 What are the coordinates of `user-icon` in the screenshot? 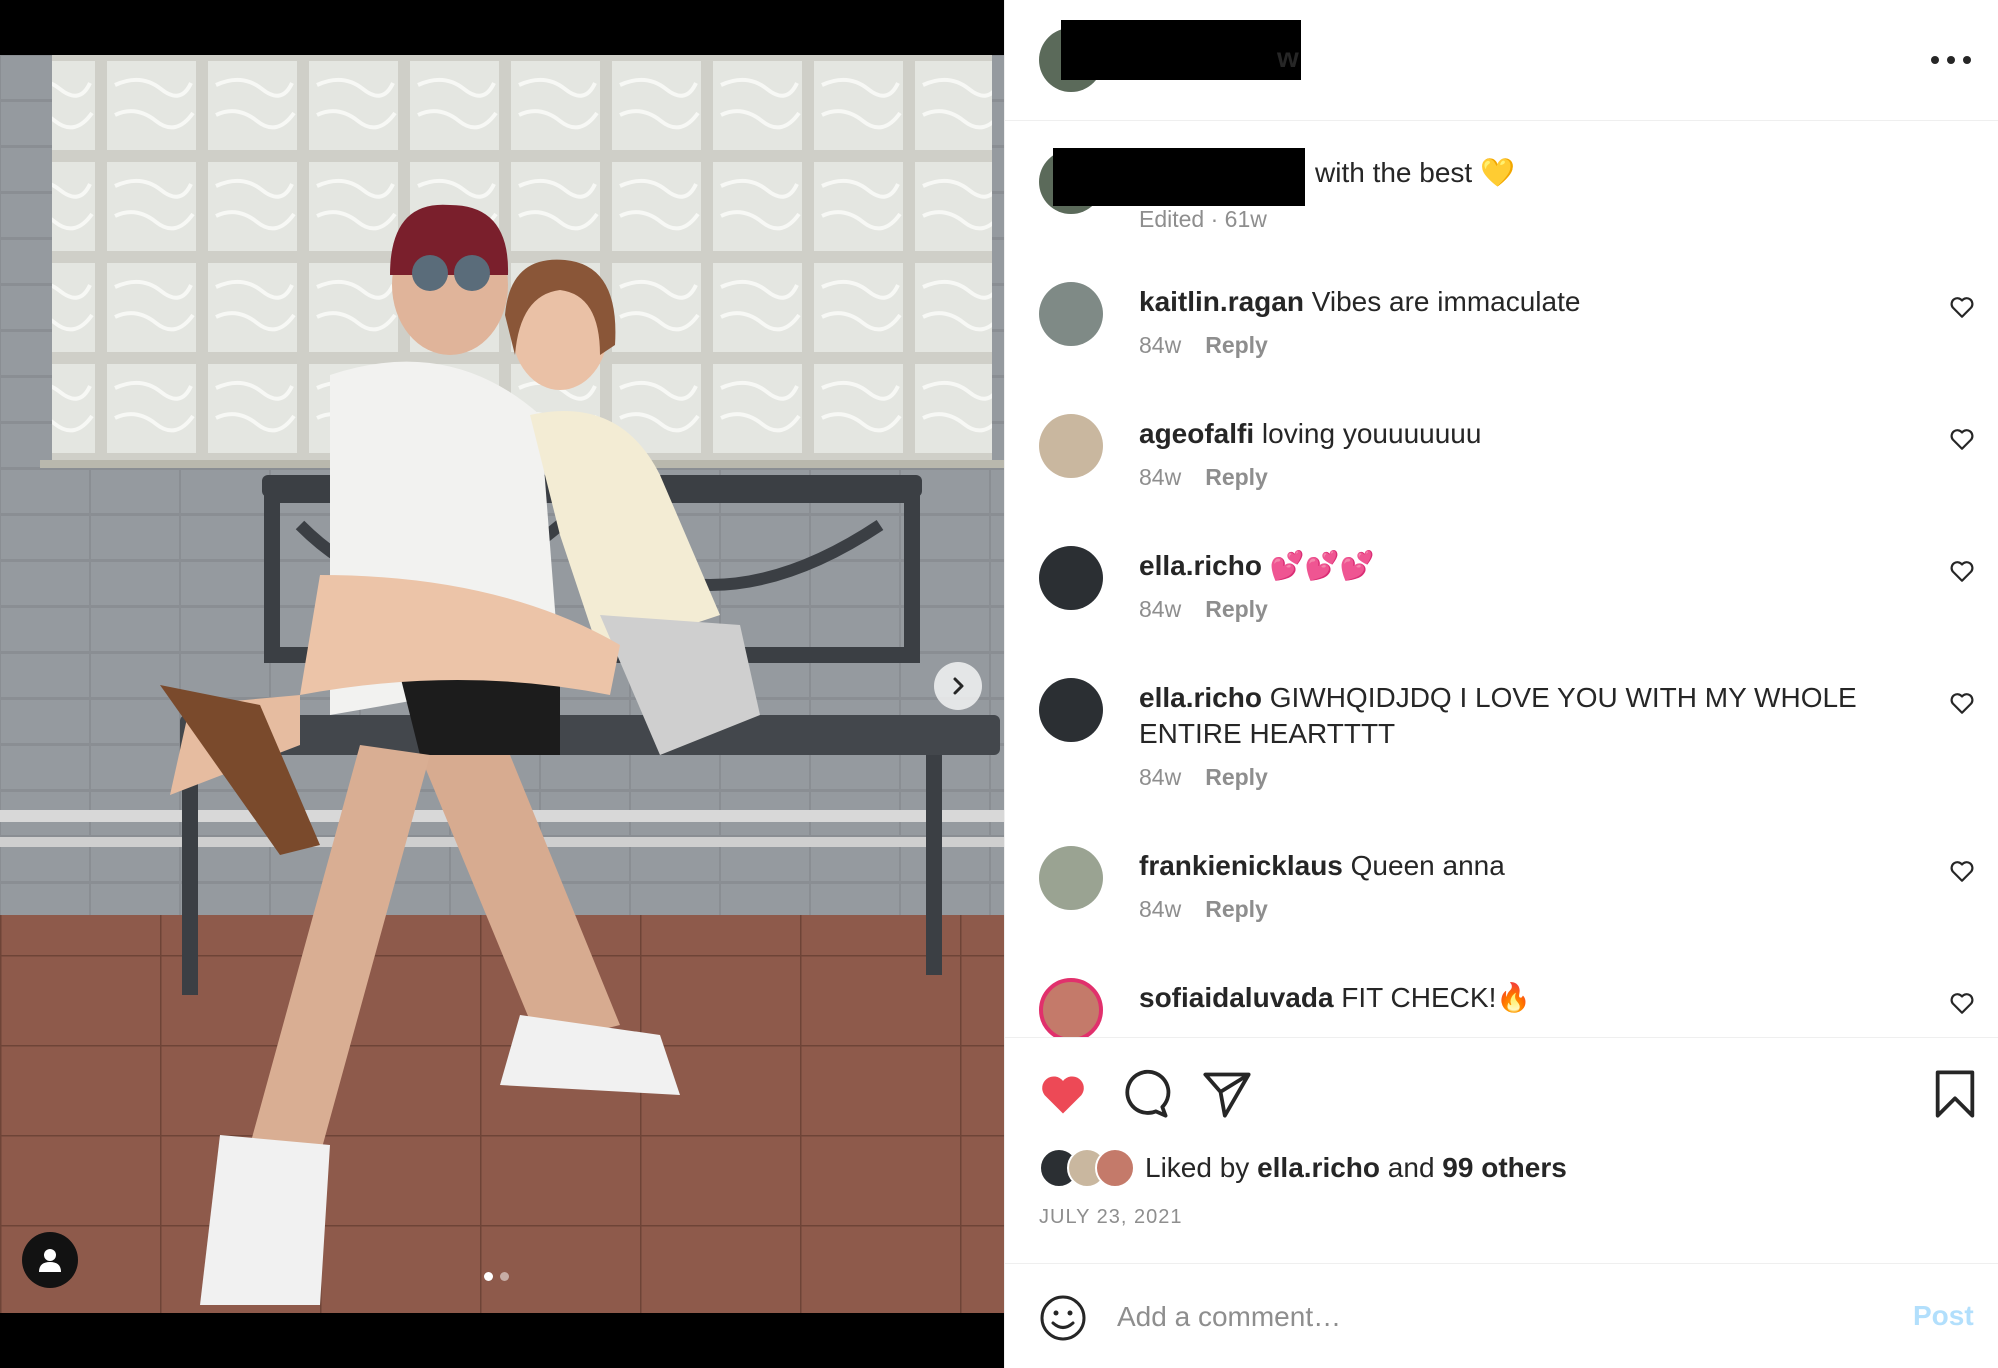 It's located at (50, 1260).